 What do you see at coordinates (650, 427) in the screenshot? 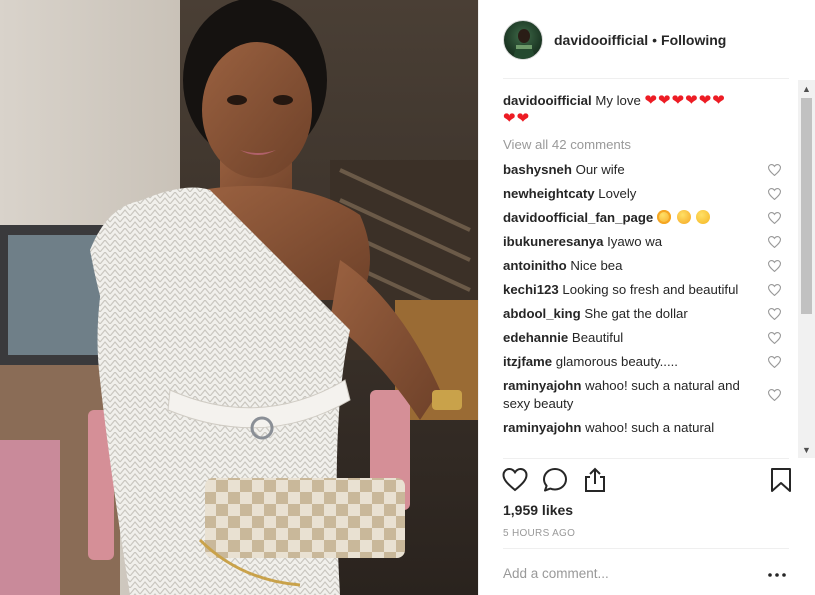
I see `comment-text: wahoo! such a natural` at bounding box center [650, 427].